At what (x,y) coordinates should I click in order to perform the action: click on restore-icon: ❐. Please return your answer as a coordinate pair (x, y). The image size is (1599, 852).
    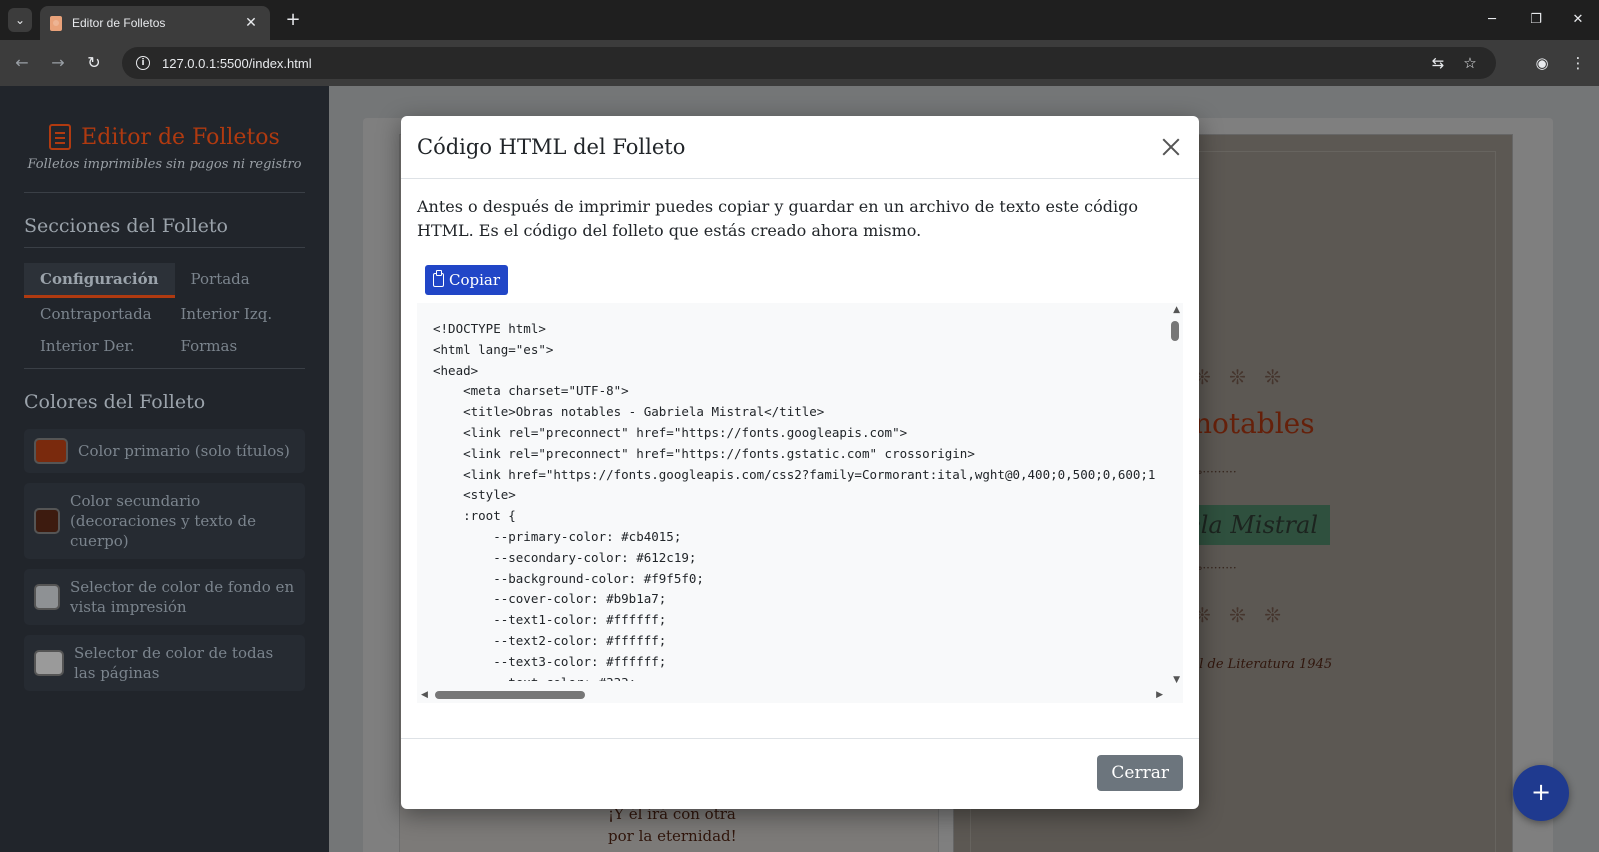
    Looking at the image, I should click on (1536, 20).